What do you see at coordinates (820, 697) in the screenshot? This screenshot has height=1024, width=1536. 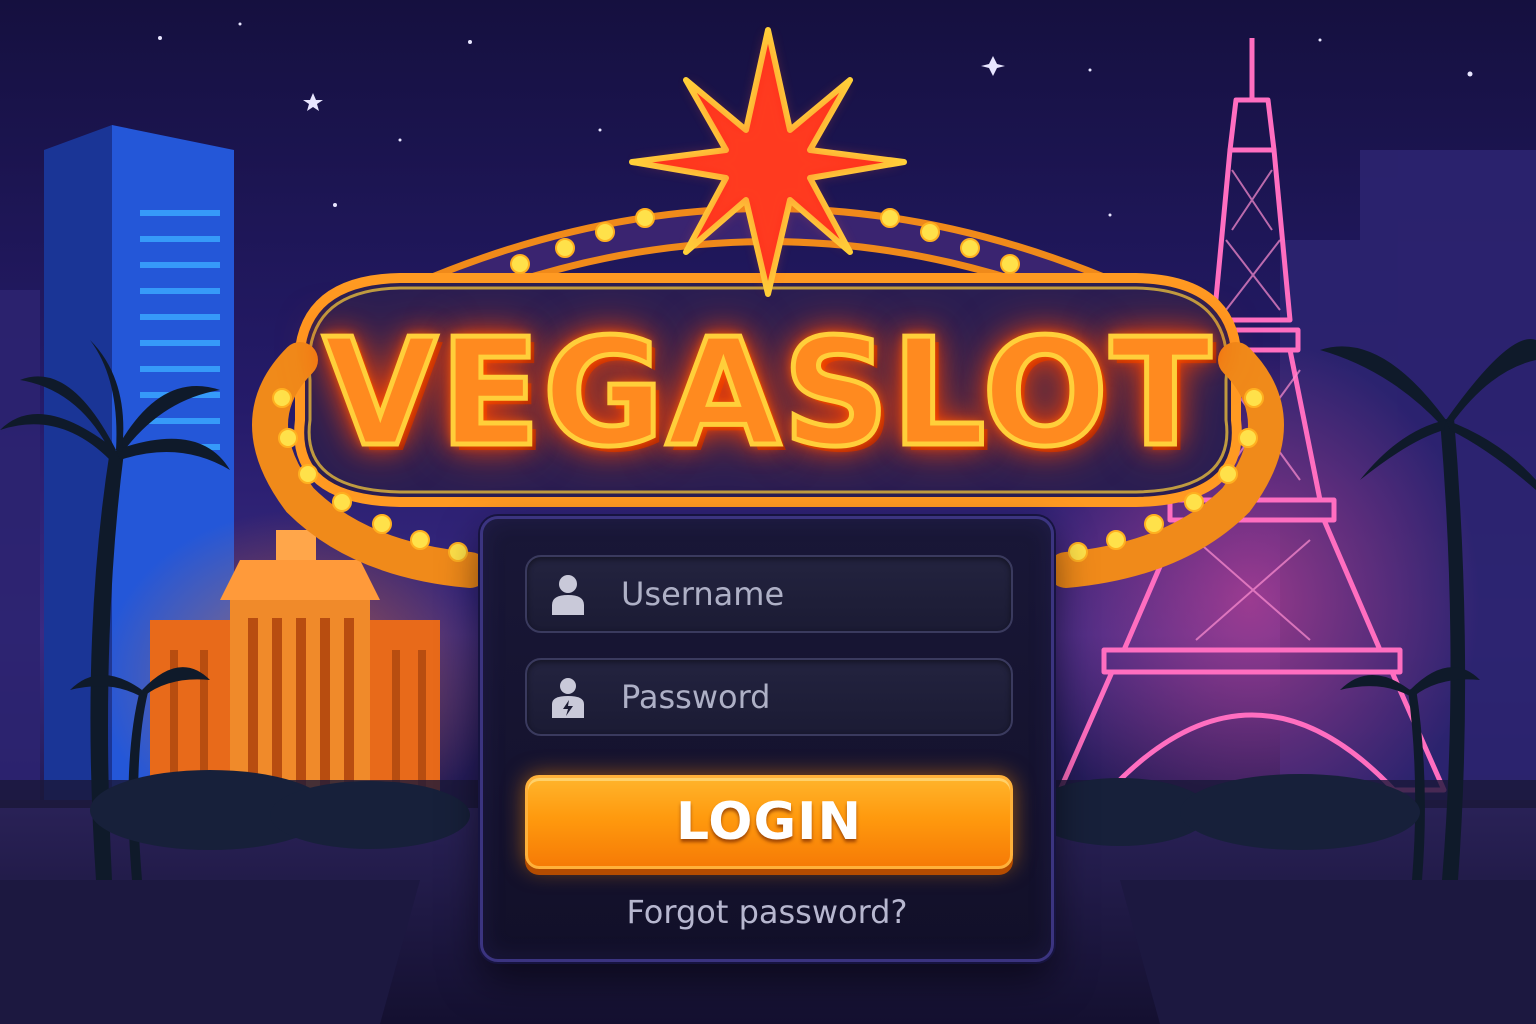 I see `password-input` at bounding box center [820, 697].